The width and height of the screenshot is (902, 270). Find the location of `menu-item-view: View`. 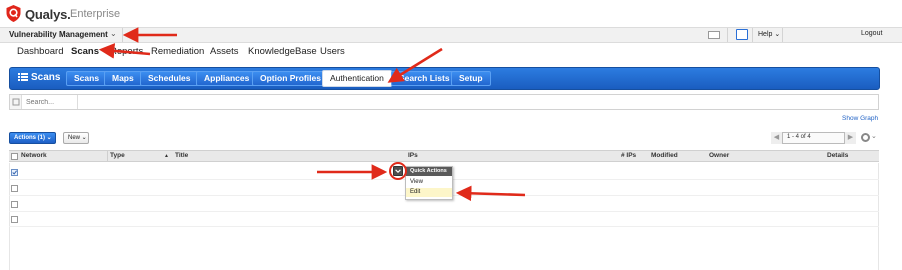

menu-item-view: View is located at coordinates (429, 182).